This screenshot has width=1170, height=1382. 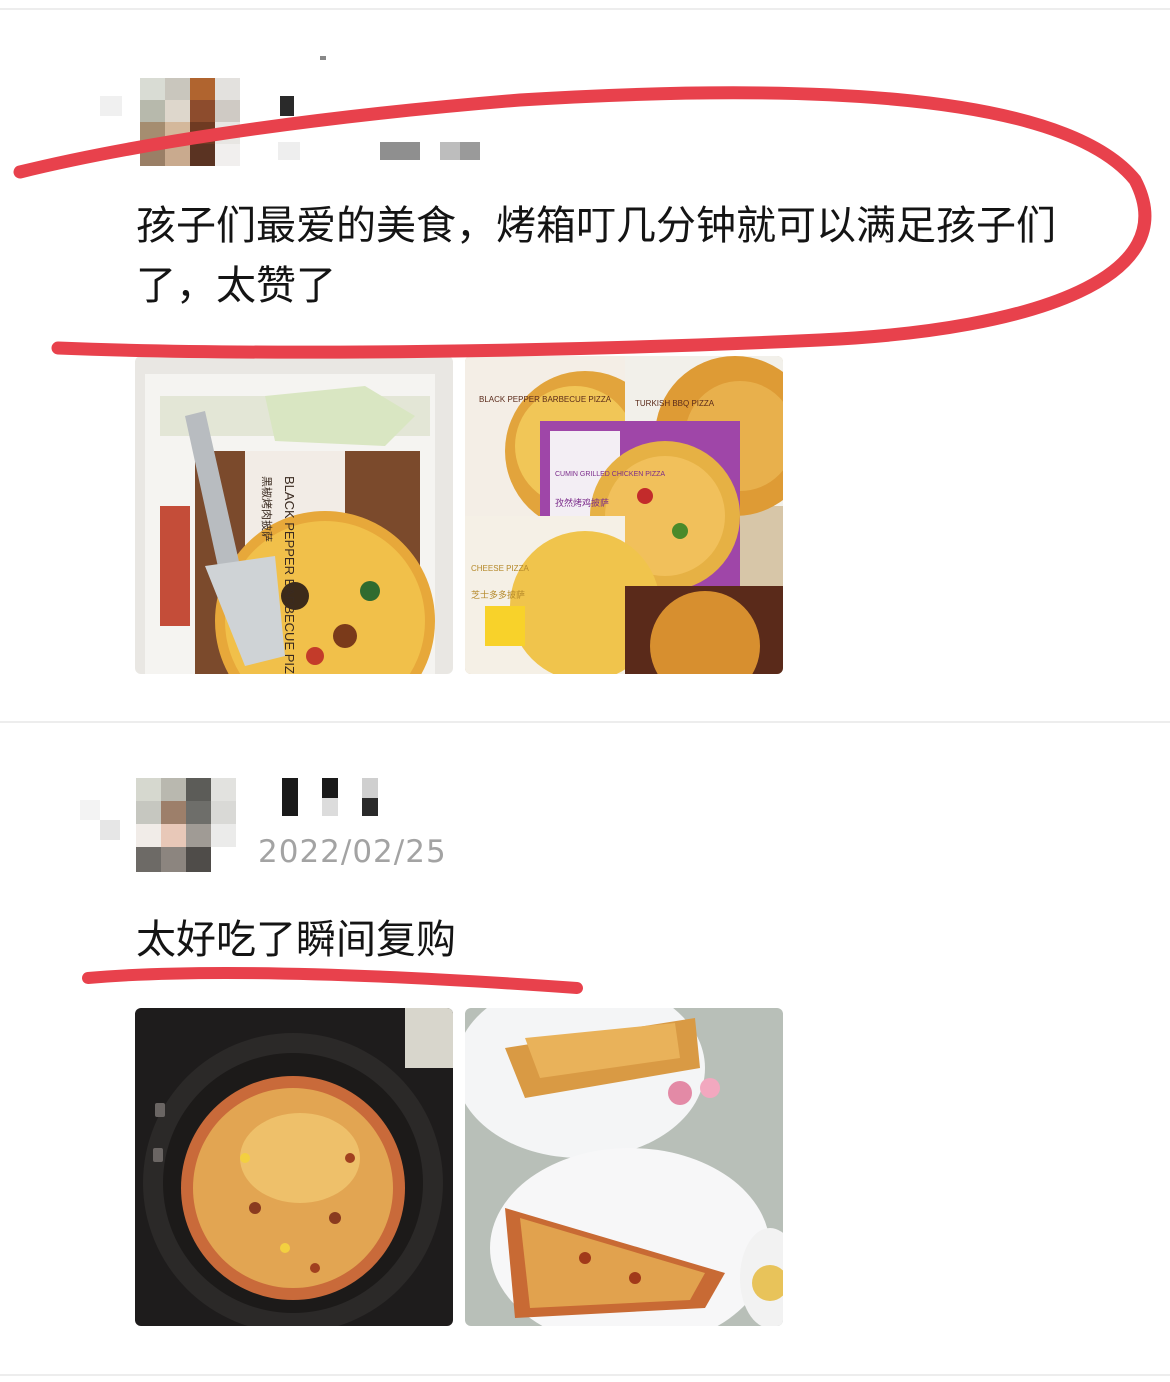 I want to click on review-divider, so click(x=585, y=722).